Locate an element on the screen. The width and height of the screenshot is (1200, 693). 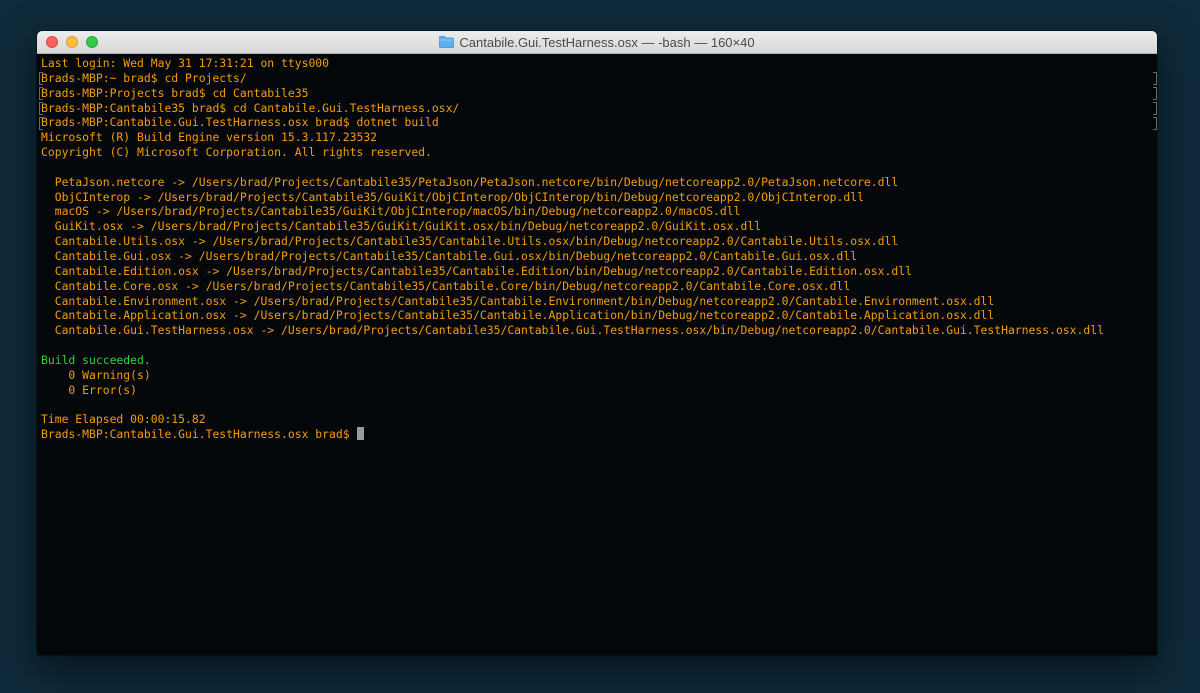
command-line: Brads-MBP:Projects brad$ cd Cantabile35 is located at coordinates (175, 92).